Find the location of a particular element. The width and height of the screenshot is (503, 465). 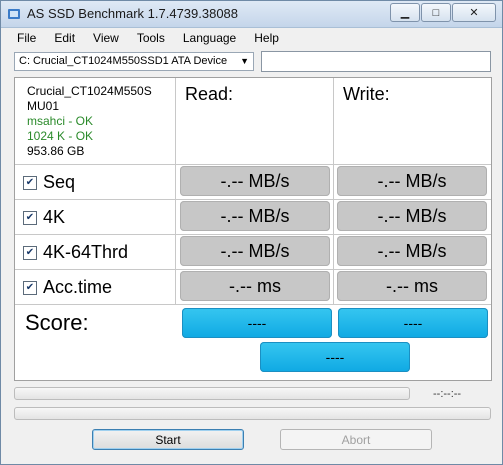

seq-checkbox: ✔ is located at coordinates (30, 182).